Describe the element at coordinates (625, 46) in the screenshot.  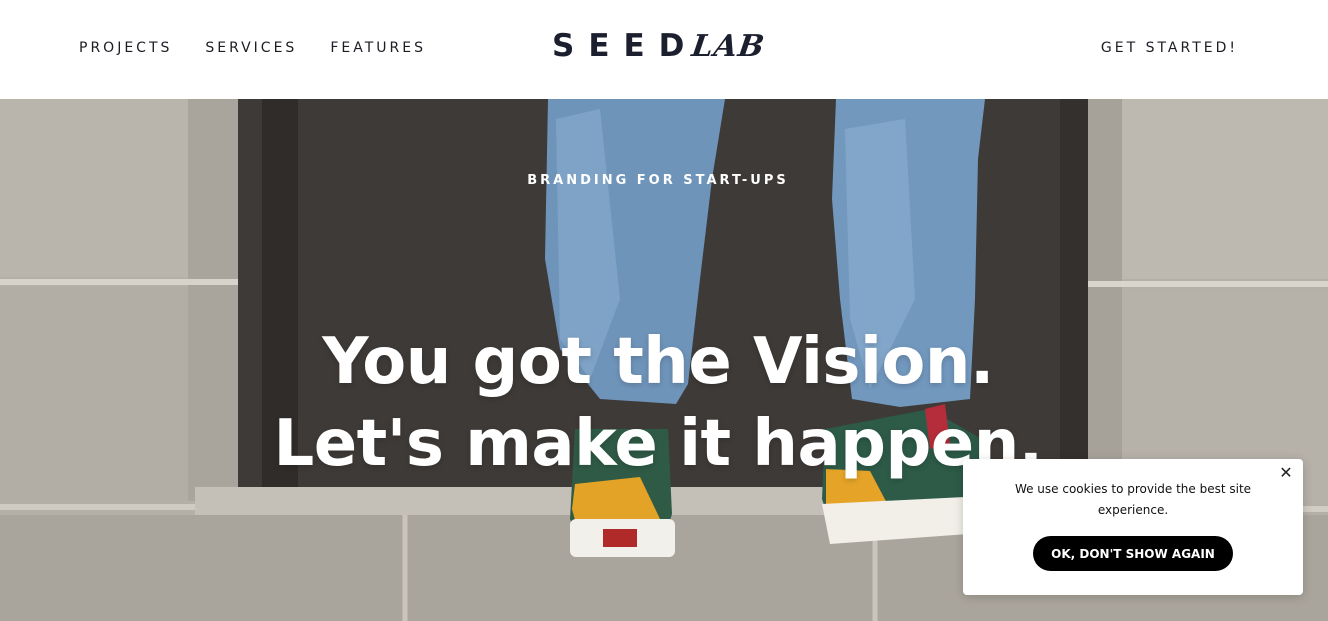
I see `logo-text-seed: SEED` at that location.